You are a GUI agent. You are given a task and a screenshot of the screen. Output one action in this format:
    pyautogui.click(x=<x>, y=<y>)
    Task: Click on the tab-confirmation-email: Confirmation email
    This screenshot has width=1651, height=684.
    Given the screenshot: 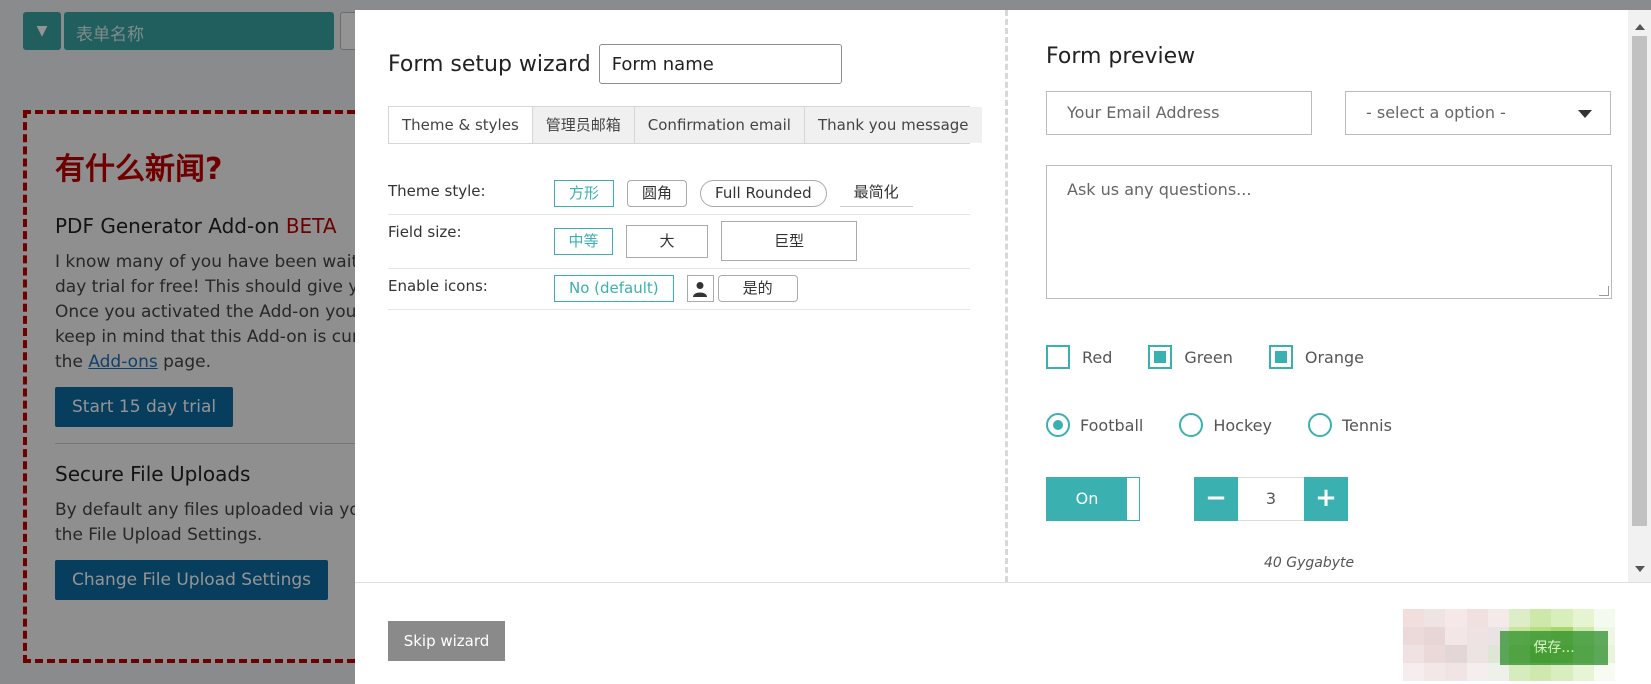 What is the action you would take?
    pyautogui.click(x=718, y=125)
    